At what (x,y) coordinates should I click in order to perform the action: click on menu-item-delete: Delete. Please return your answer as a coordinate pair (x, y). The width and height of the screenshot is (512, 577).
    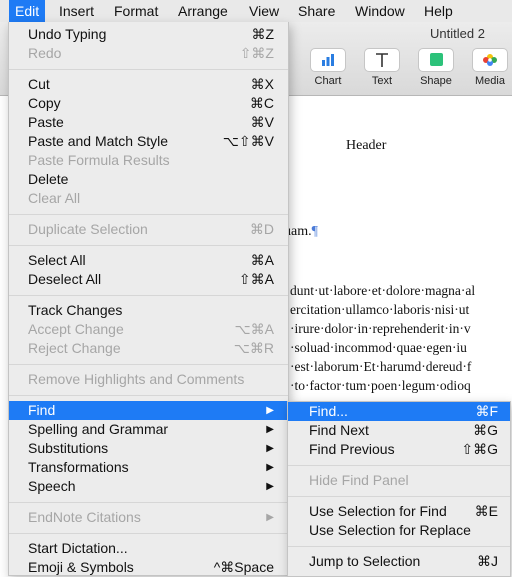
    Looking at the image, I should click on (148, 179).